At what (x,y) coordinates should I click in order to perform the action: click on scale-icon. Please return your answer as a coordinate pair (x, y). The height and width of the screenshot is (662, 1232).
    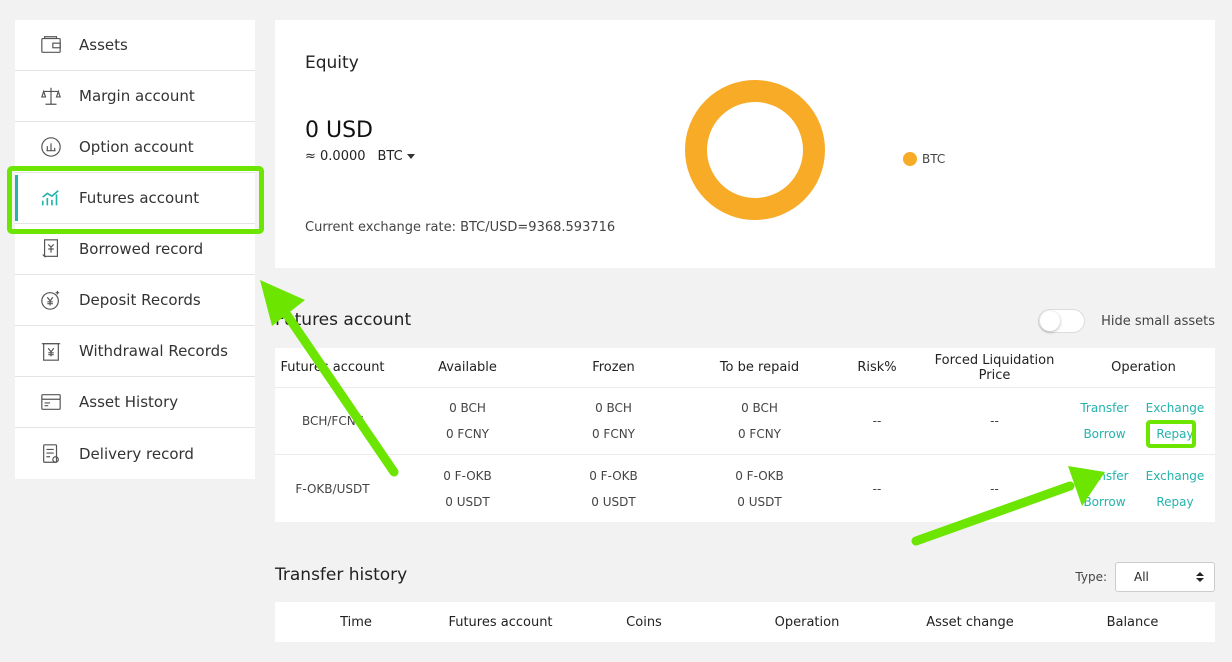
    Looking at the image, I should click on (51, 96).